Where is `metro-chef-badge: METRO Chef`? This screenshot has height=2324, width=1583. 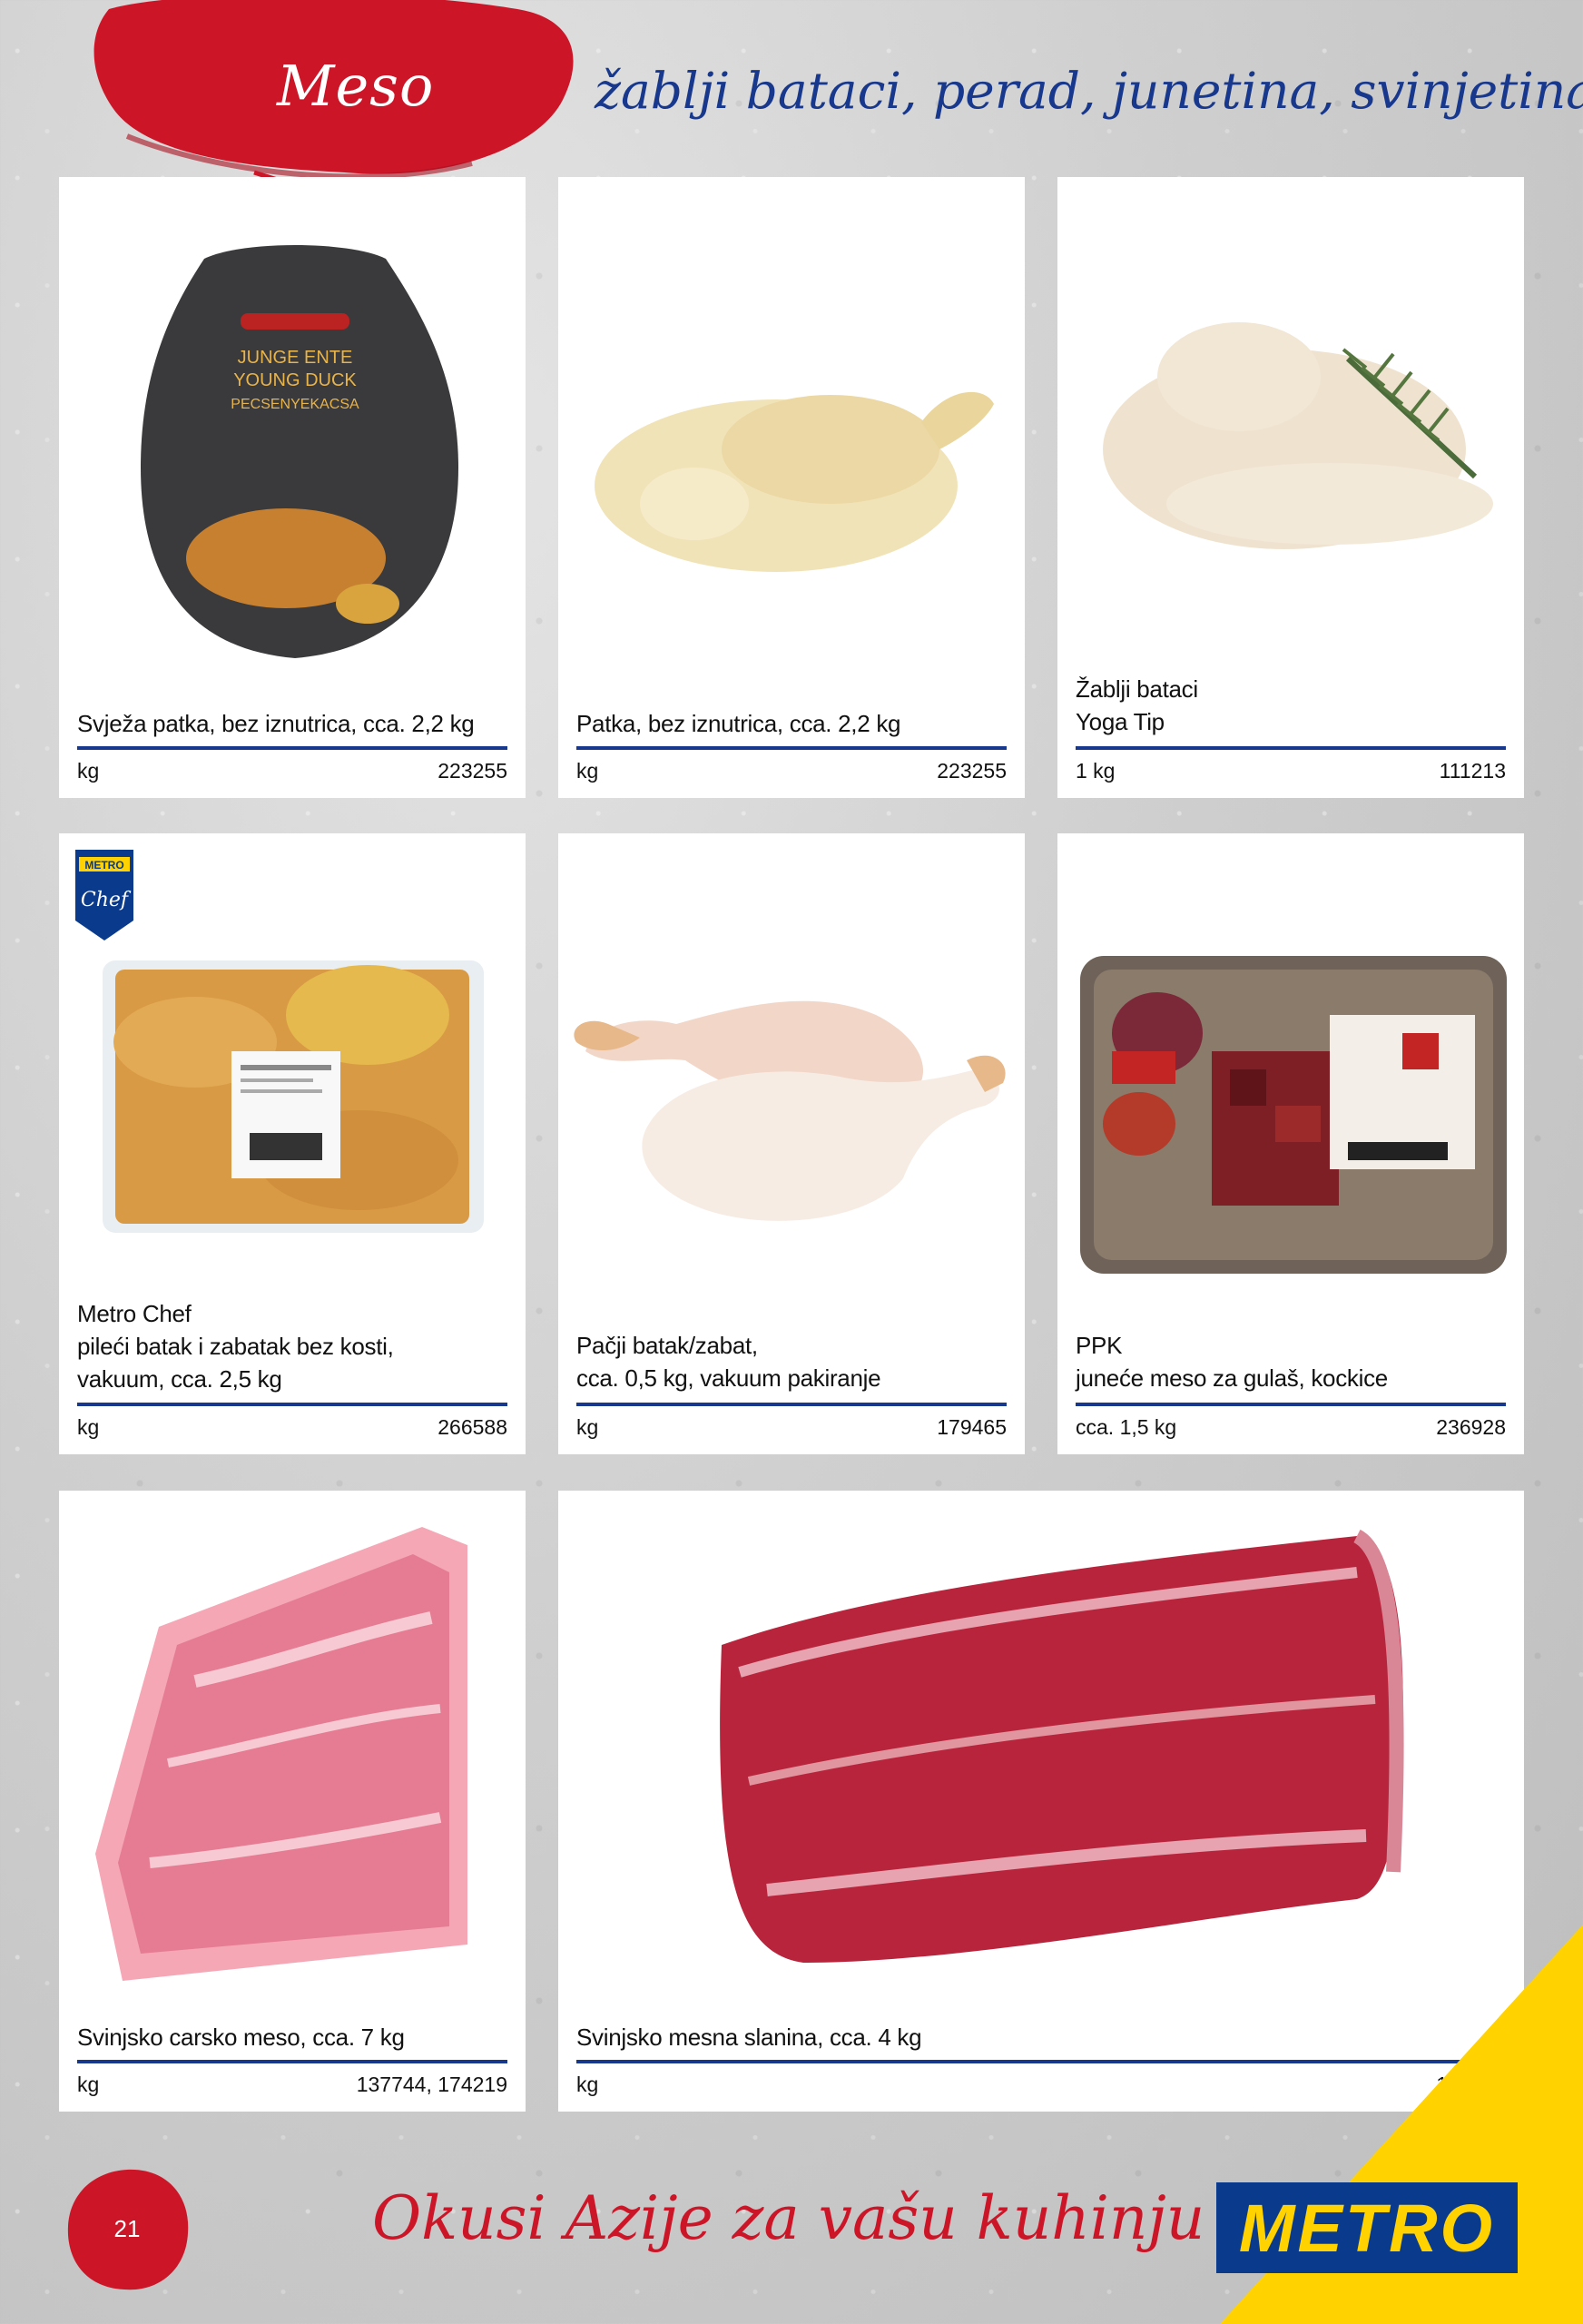
metro-chef-badge: METRO Chef is located at coordinates (104, 895).